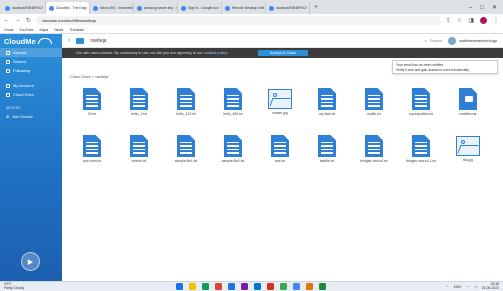 This screenshot has height=291, width=503. I want to click on file-item: pan from.txt, so click(92, 149).